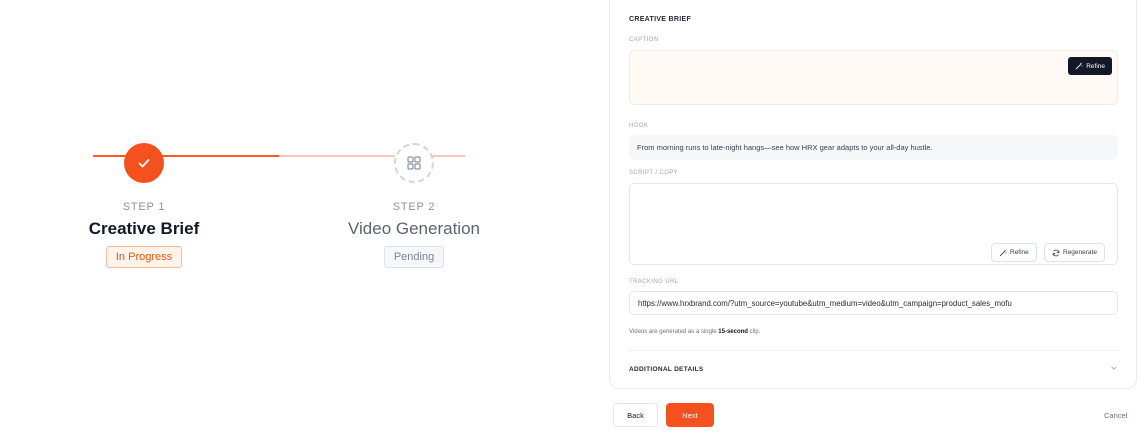  What do you see at coordinates (186, 156) in the screenshot?
I see `progress-line-completed` at bounding box center [186, 156].